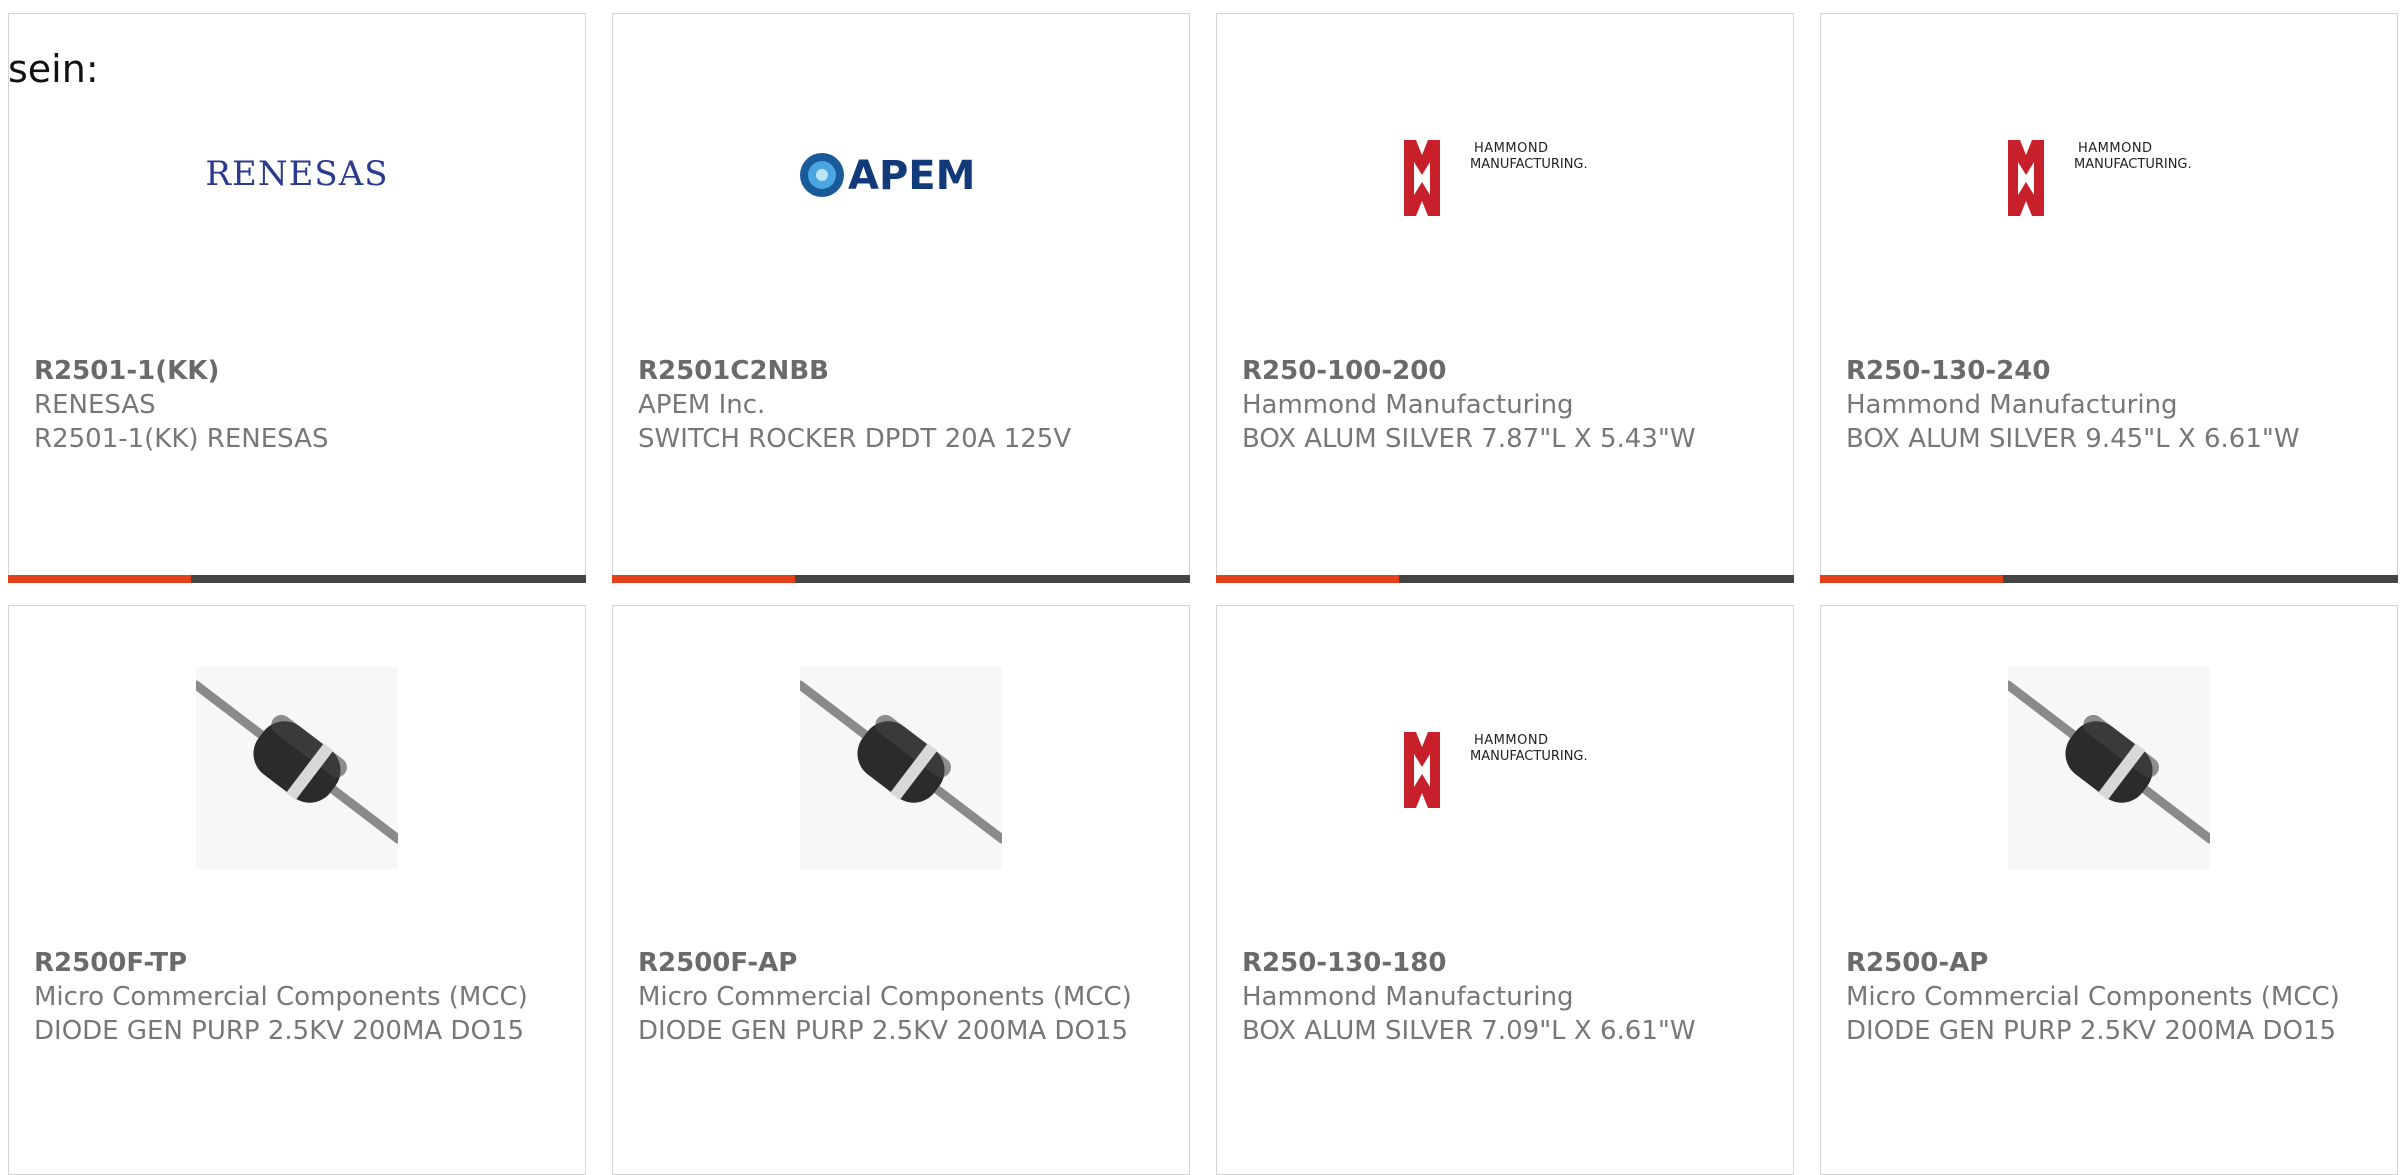  What do you see at coordinates (95, 405) in the screenshot?
I see `manufacturer: RENESAS` at bounding box center [95, 405].